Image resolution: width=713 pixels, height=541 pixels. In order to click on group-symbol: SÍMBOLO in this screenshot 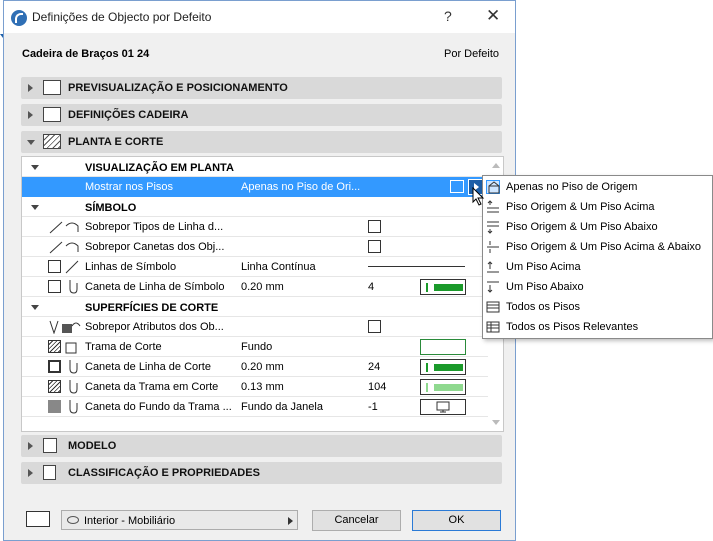, I will do `click(255, 207)`.